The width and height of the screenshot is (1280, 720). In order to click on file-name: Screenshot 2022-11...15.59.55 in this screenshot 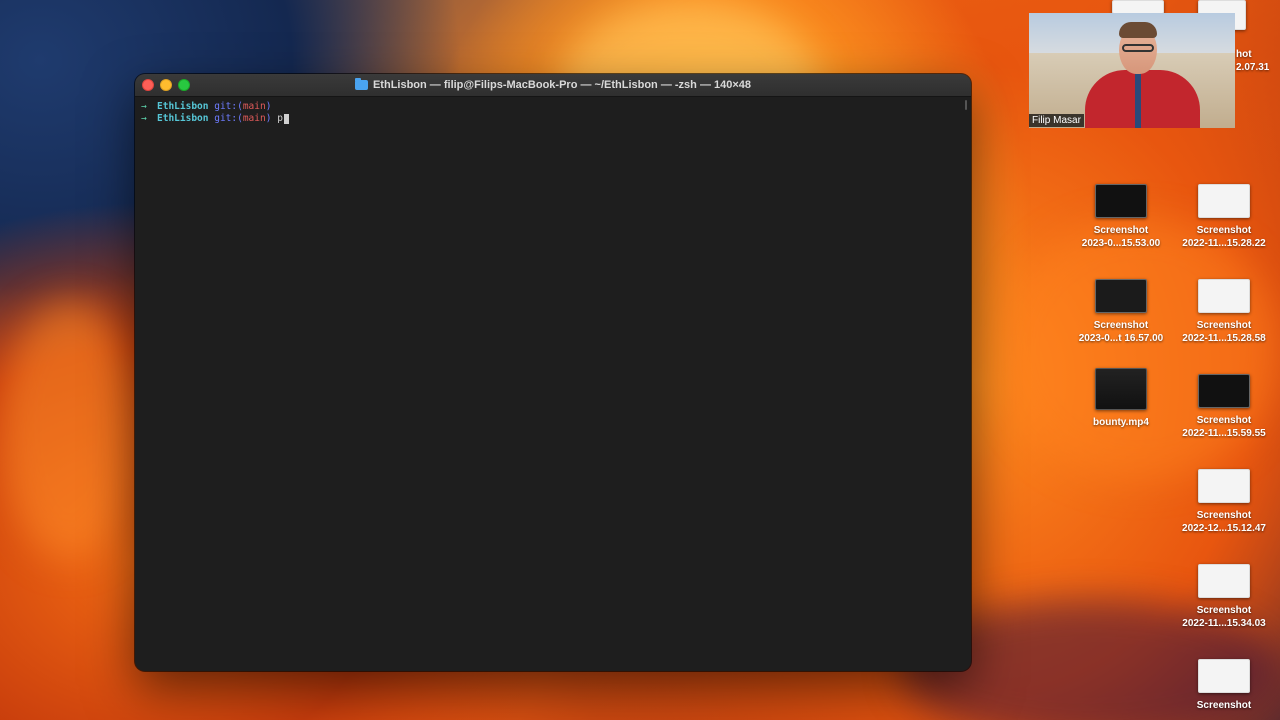, I will do `click(1224, 427)`.